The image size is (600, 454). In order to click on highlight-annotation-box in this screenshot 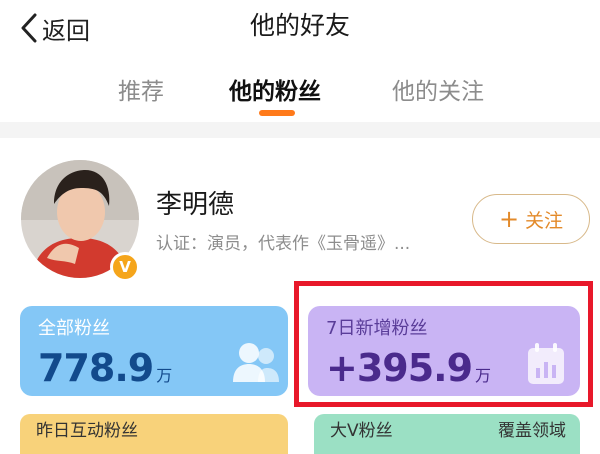, I will do `click(443, 344)`.